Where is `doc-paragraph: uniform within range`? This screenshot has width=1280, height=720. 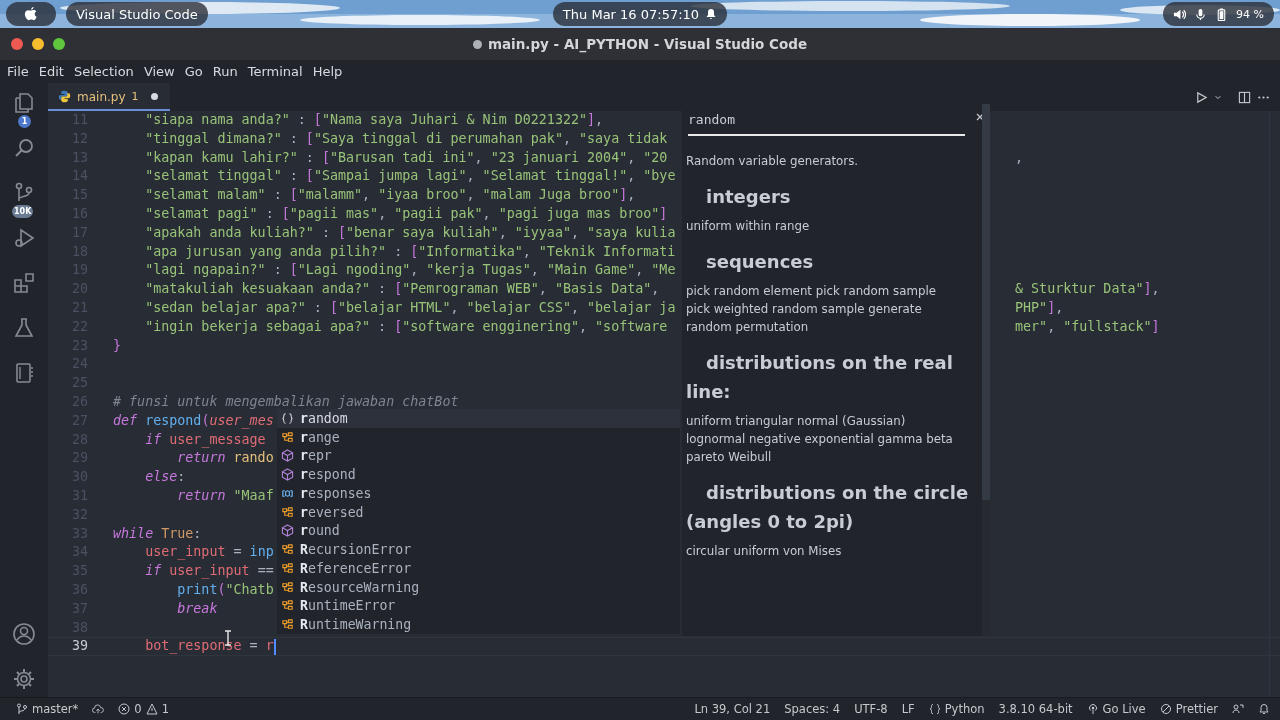
doc-paragraph: uniform within range is located at coordinates (748, 226).